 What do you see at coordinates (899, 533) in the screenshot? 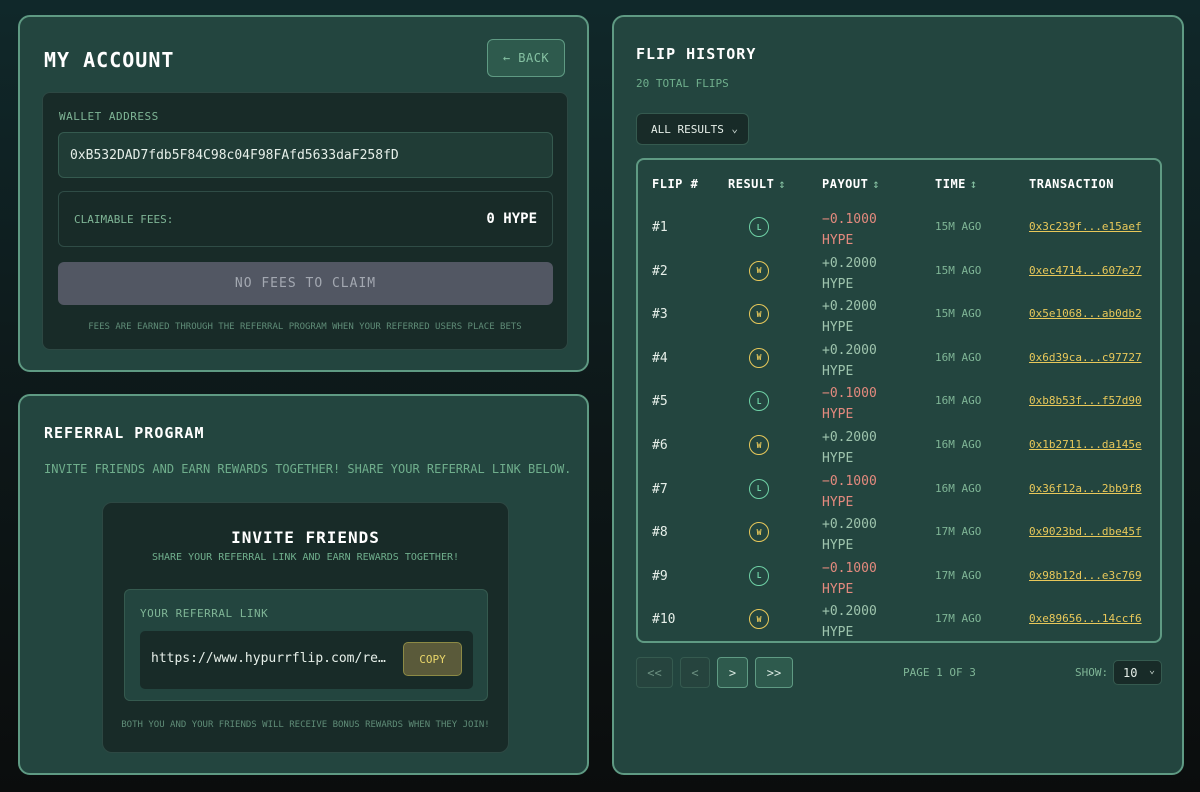
I see `table-row: #8 W +0.2000 HYPE 17M AGO 0x9023bd...dbe45f` at bounding box center [899, 533].